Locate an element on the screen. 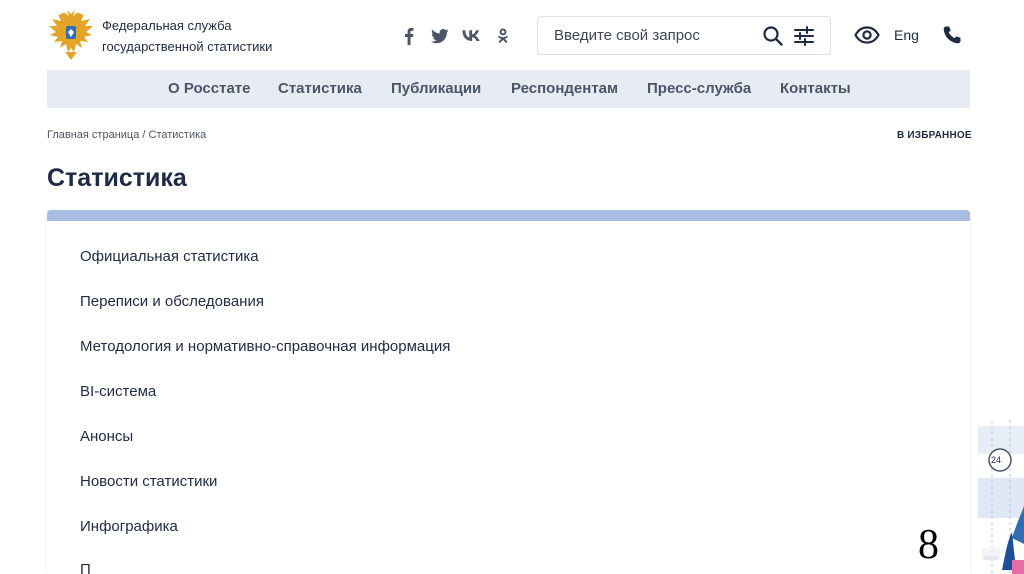  nav-item-press: Пресс-служба is located at coordinates (699, 88).